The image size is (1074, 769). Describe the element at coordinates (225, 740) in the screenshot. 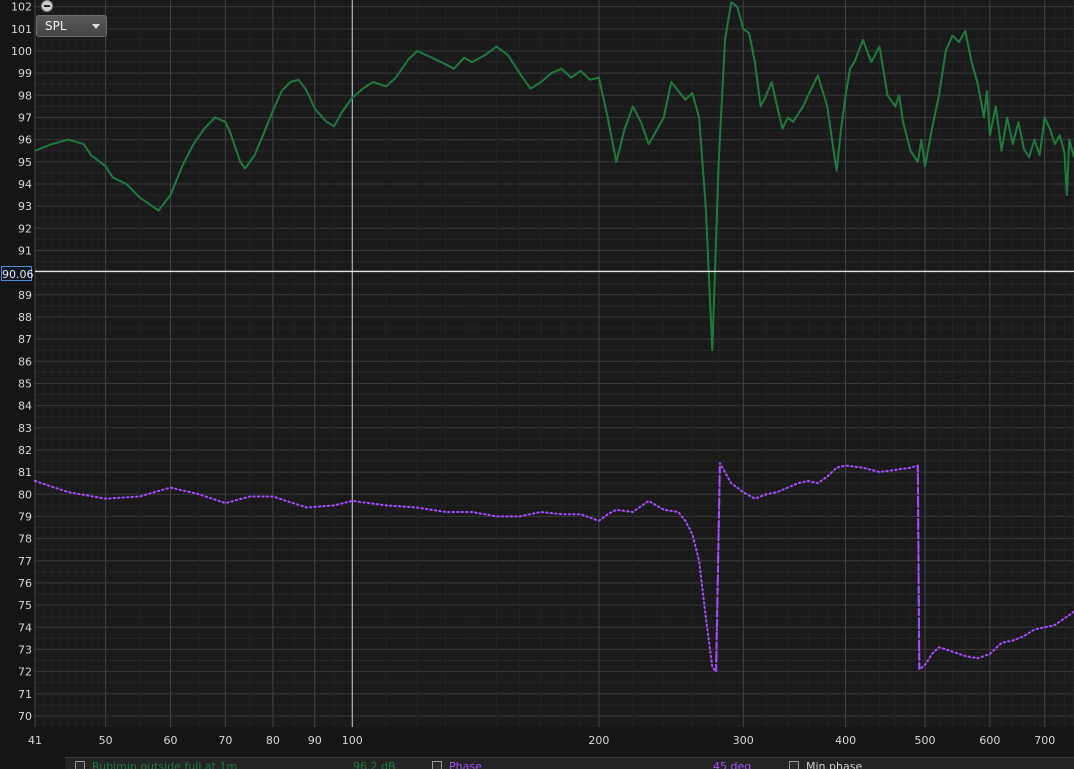

I see `x-tick-label: 70` at that location.